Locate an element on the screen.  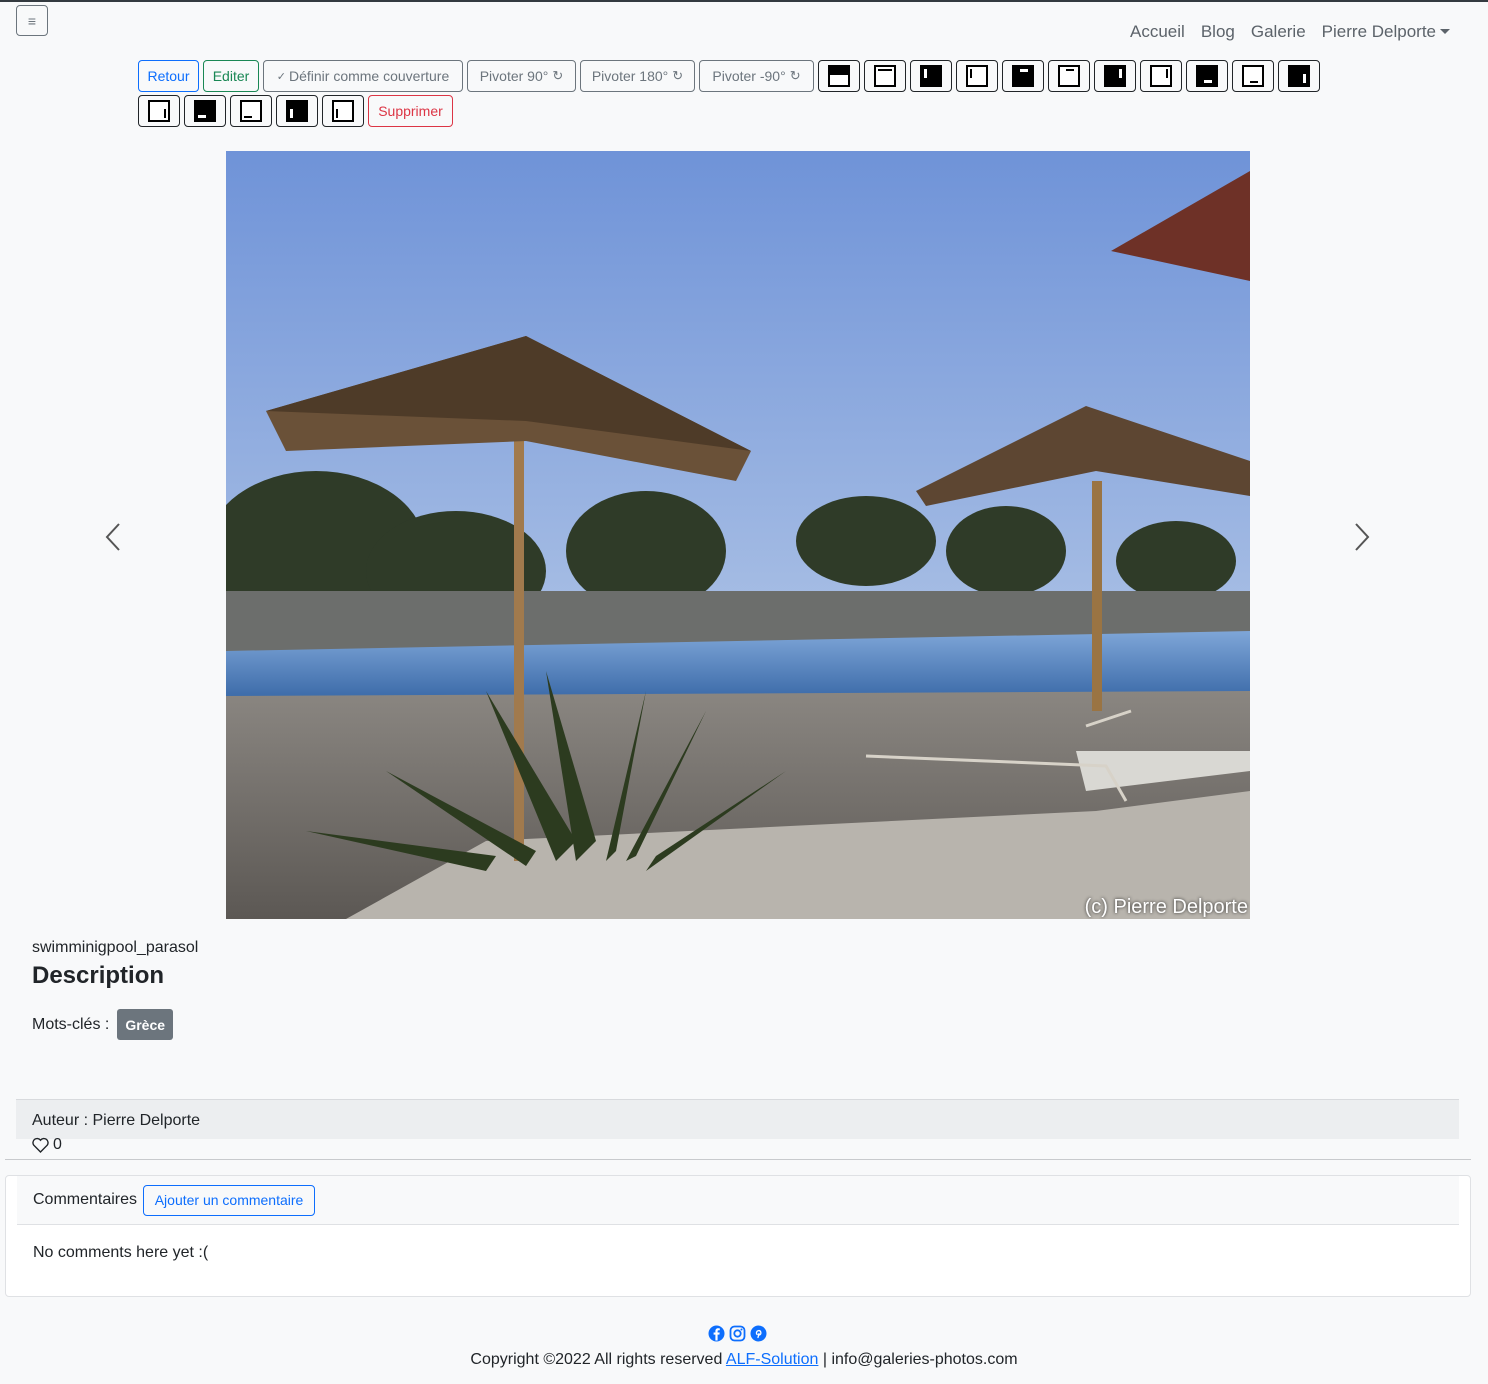
crop-right-full-filled-button is located at coordinates (1299, 76).